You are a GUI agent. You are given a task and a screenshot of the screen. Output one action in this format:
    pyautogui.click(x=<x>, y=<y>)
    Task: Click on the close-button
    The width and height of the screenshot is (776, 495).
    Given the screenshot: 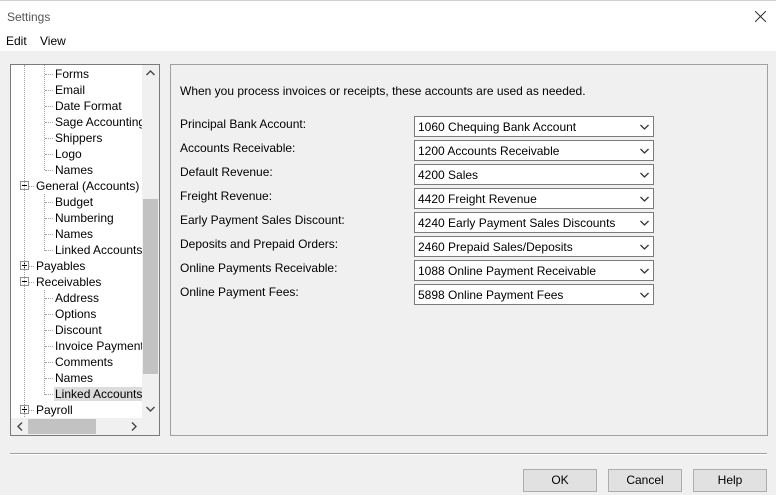 What is the action you would take?
    pyautogui.click(x=760, y=17)
    